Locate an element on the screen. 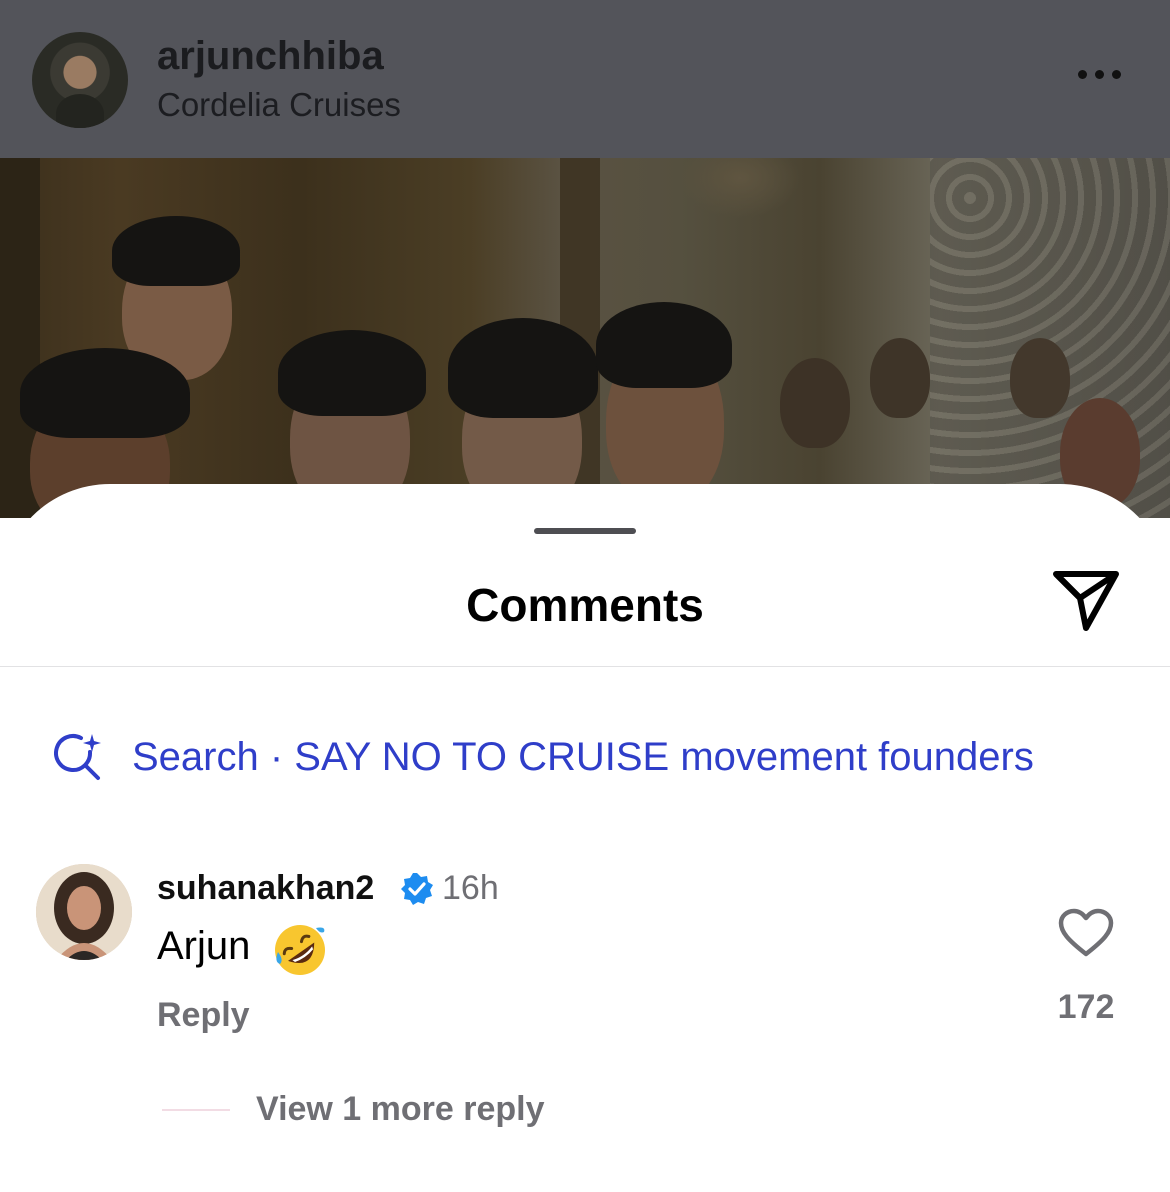  comment-timestamp: 16h is located at coordinates (470, 888).